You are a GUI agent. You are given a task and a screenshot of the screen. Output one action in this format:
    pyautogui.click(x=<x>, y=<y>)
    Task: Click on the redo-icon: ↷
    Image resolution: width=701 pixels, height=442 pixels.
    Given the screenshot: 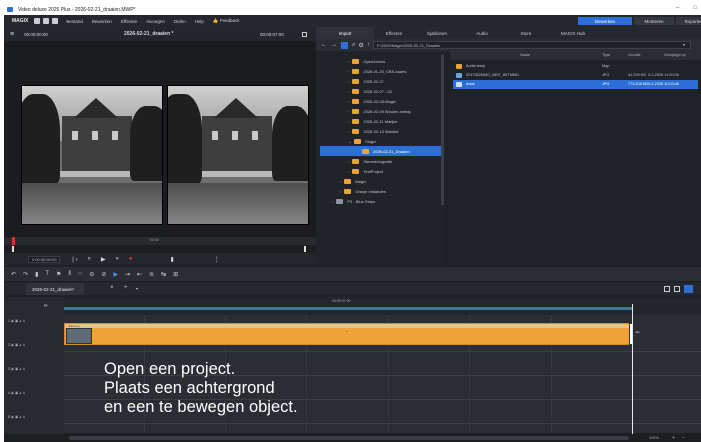 What is the action you would take?
    pyautogui.click(x=25, y=274)
    